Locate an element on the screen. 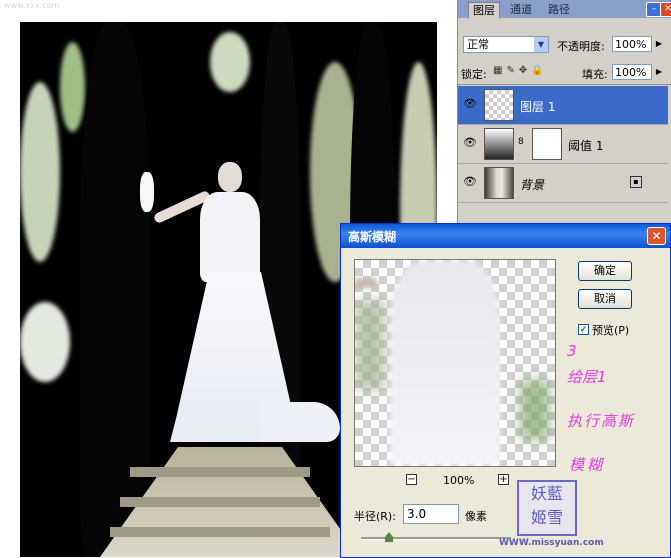 The width and height of the screenshot is (671, 558). preview-dress is located at coordinates (445, 363).